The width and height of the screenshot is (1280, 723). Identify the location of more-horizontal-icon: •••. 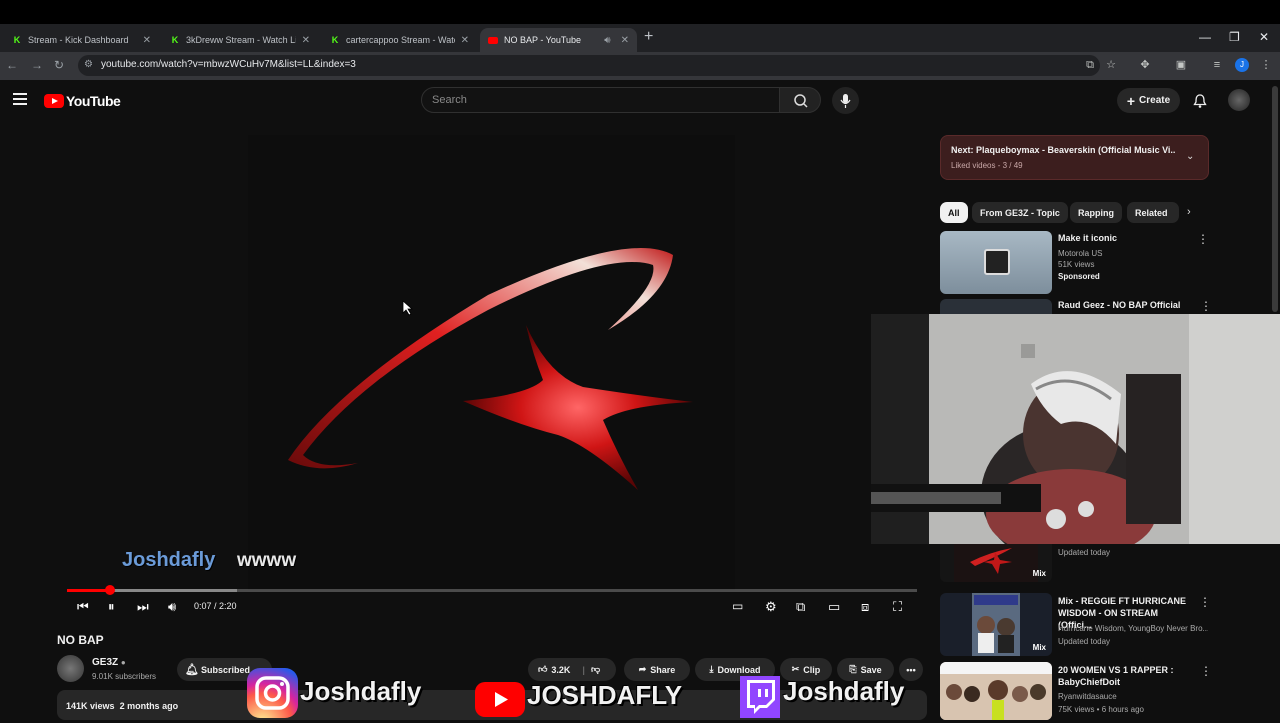
(911, 669).